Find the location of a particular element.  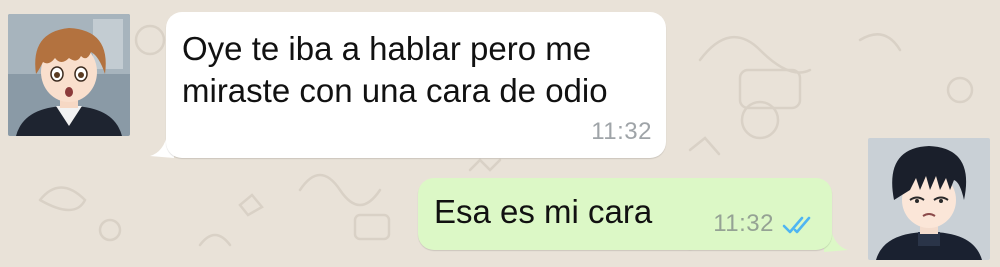

message-text: Esa es mi cara is located at coordinates (543, 211).